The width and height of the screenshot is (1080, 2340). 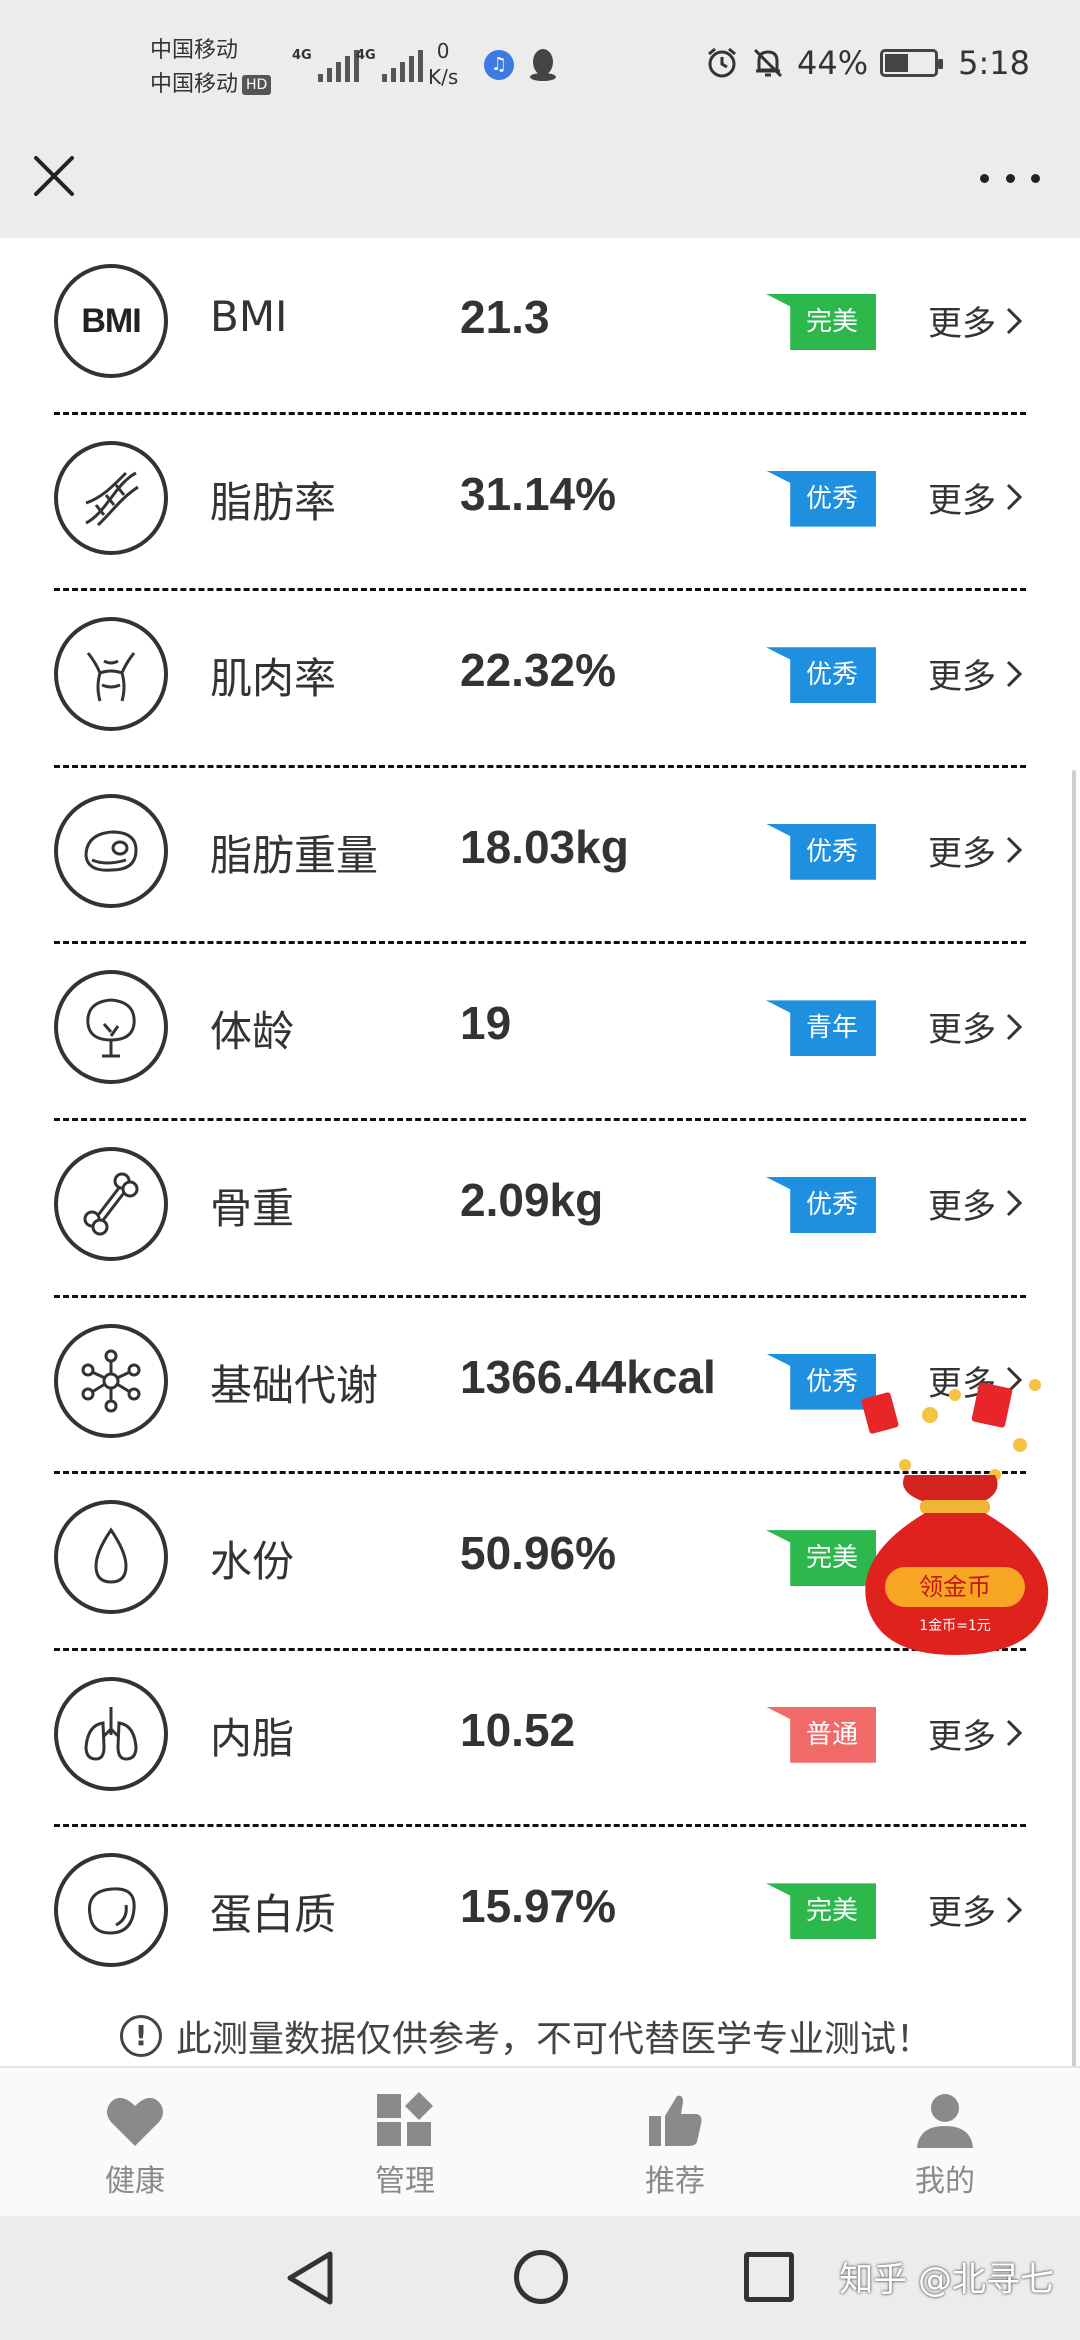 What do you see at coordinates (111, 1203) in the screenshot?
I see `bone-icon` at bounding box center [111, 1203].